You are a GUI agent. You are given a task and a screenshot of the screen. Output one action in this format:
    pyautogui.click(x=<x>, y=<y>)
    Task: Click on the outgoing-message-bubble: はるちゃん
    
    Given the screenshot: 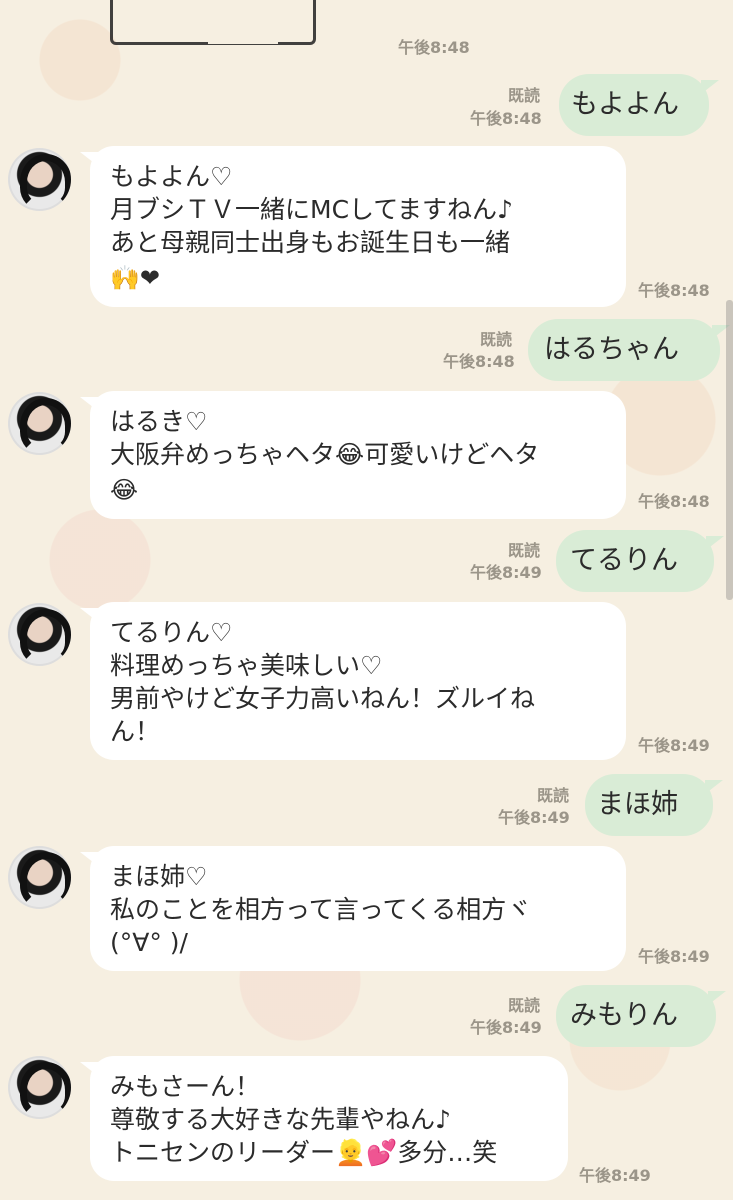 What is the action you would take?
    pyautogui.click(x=629, y=350)
    